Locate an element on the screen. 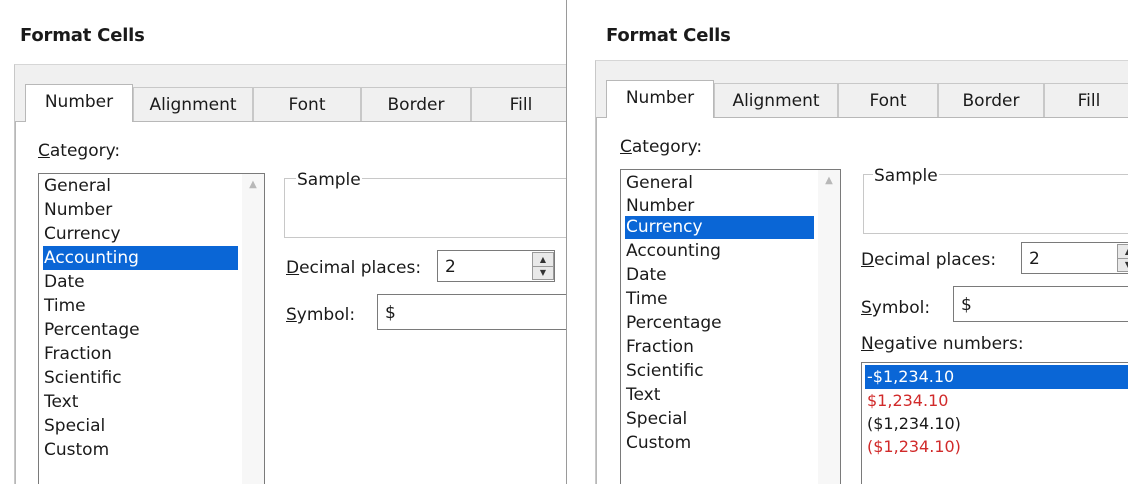  negative-option-parentheses: ($1,234.10) is located at coordinates (996, 424).